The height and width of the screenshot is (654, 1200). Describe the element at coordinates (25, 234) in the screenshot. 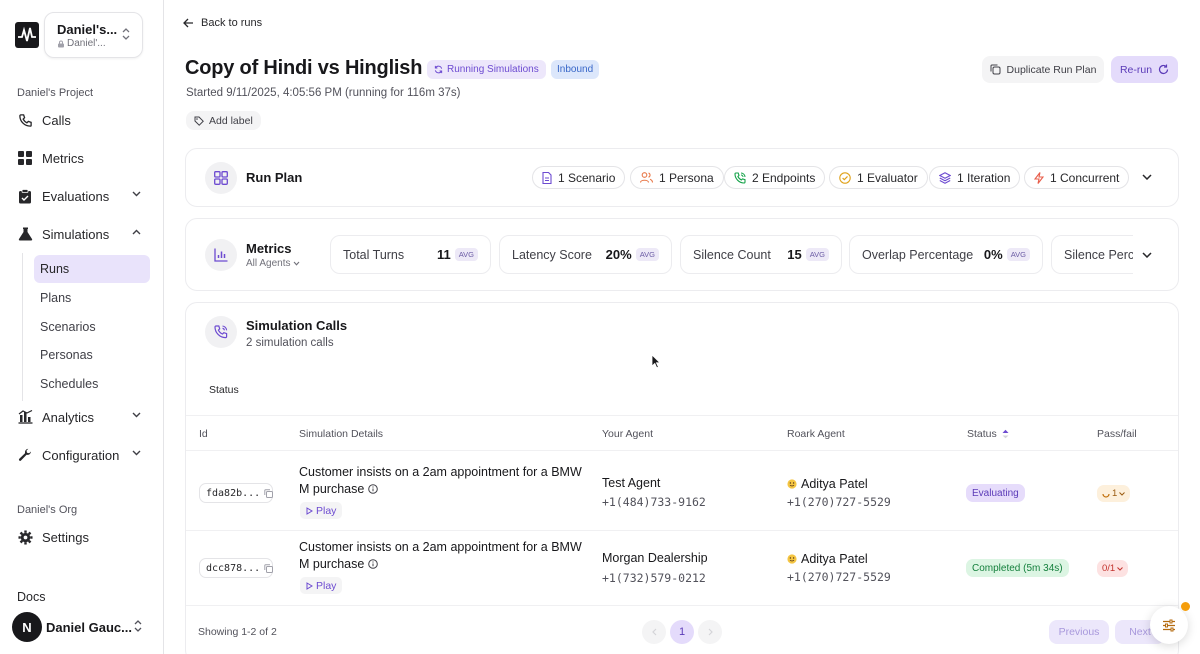

I see `flask-icon` at that location.